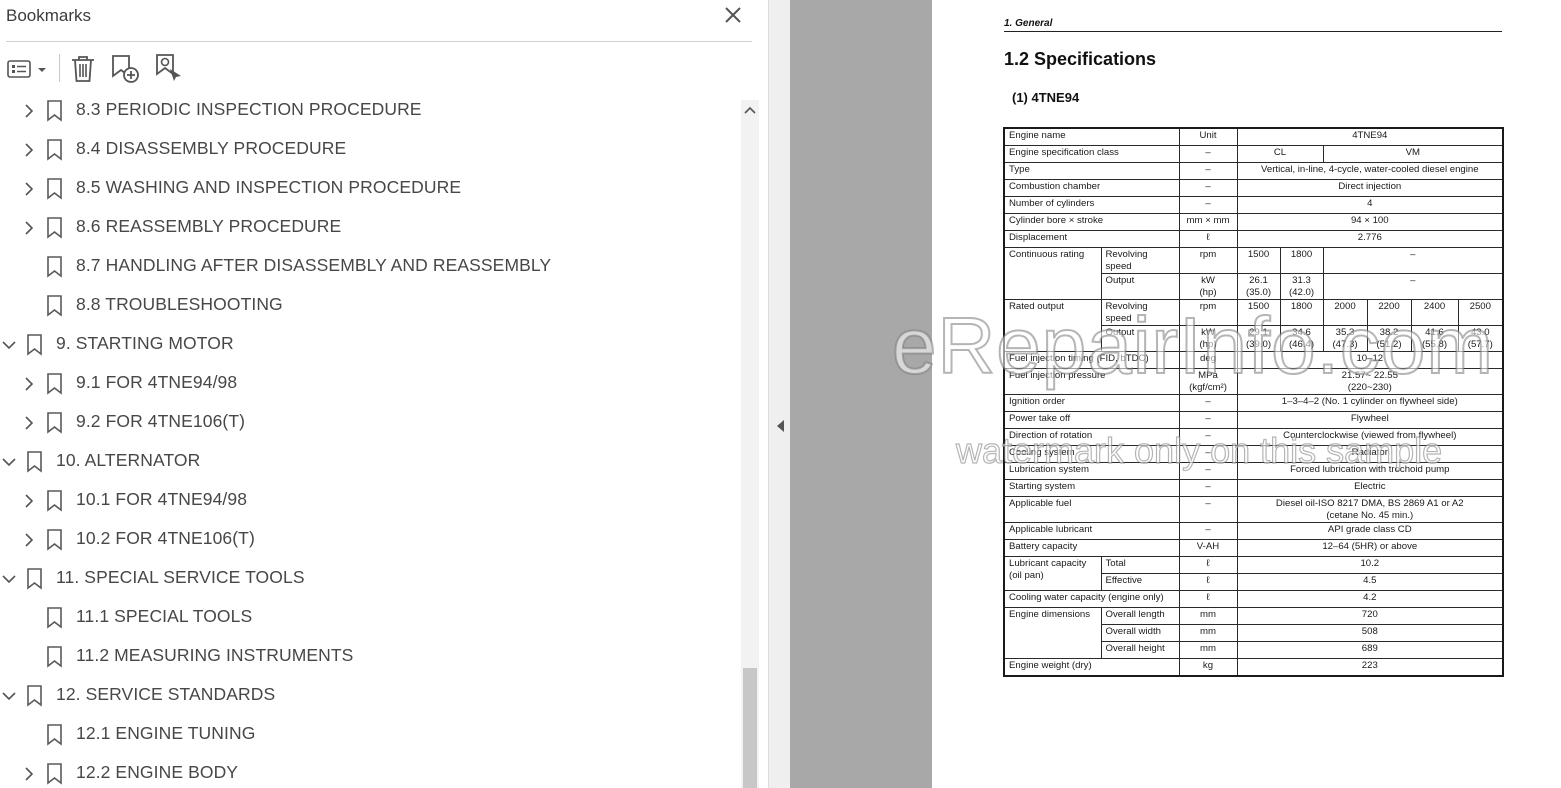 The height and width of the screenshot is (788, 1561). What do you see at coordinates (1091, 548) in the screenshot?
I see `table-cell: Battery capacity` at bounding box center [1091, 548].